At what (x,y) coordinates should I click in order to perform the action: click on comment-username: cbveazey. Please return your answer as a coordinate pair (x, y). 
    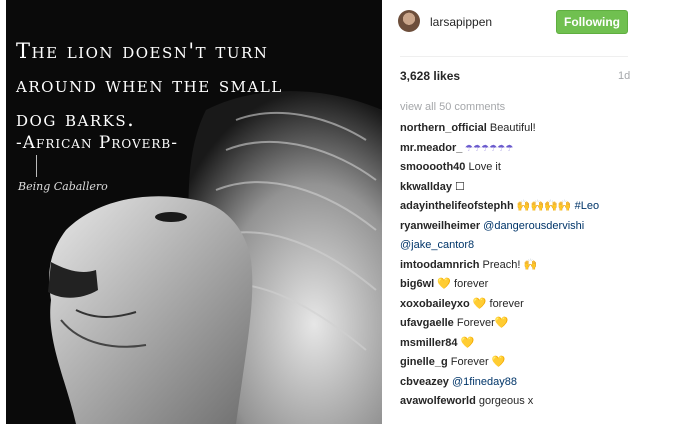
    Looking at the image, I should click on (424, 382).